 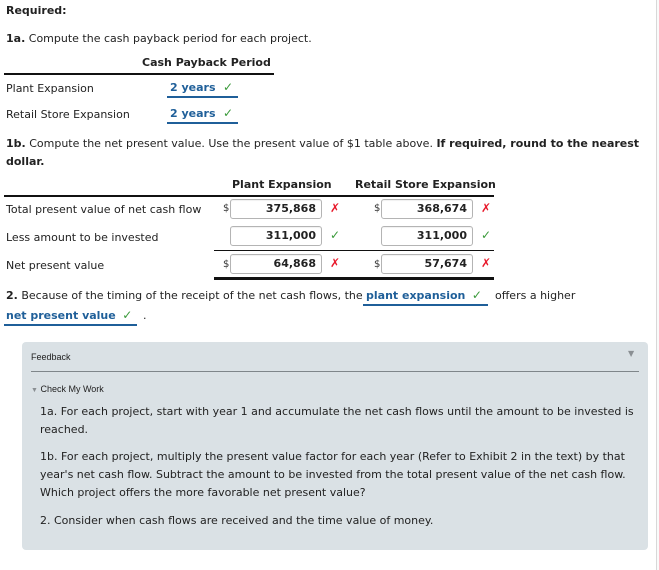 I want to click on payback-column-header: Cash Payback Period, so click(x=206, y=62).